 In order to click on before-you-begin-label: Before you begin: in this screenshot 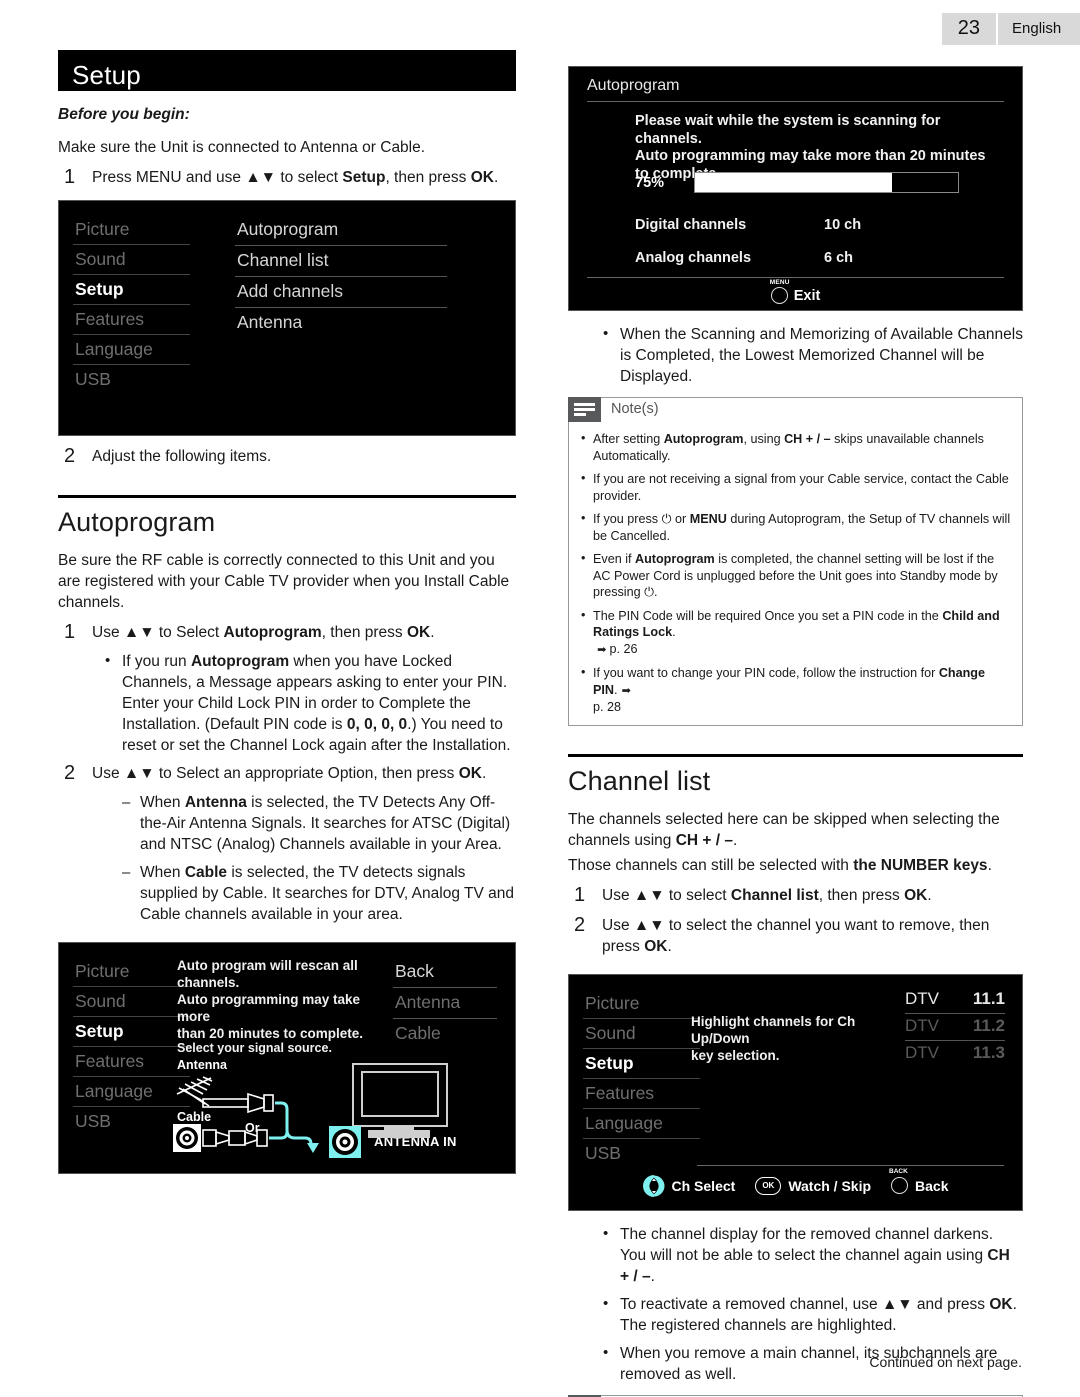, I will do `click(124, 114)`.